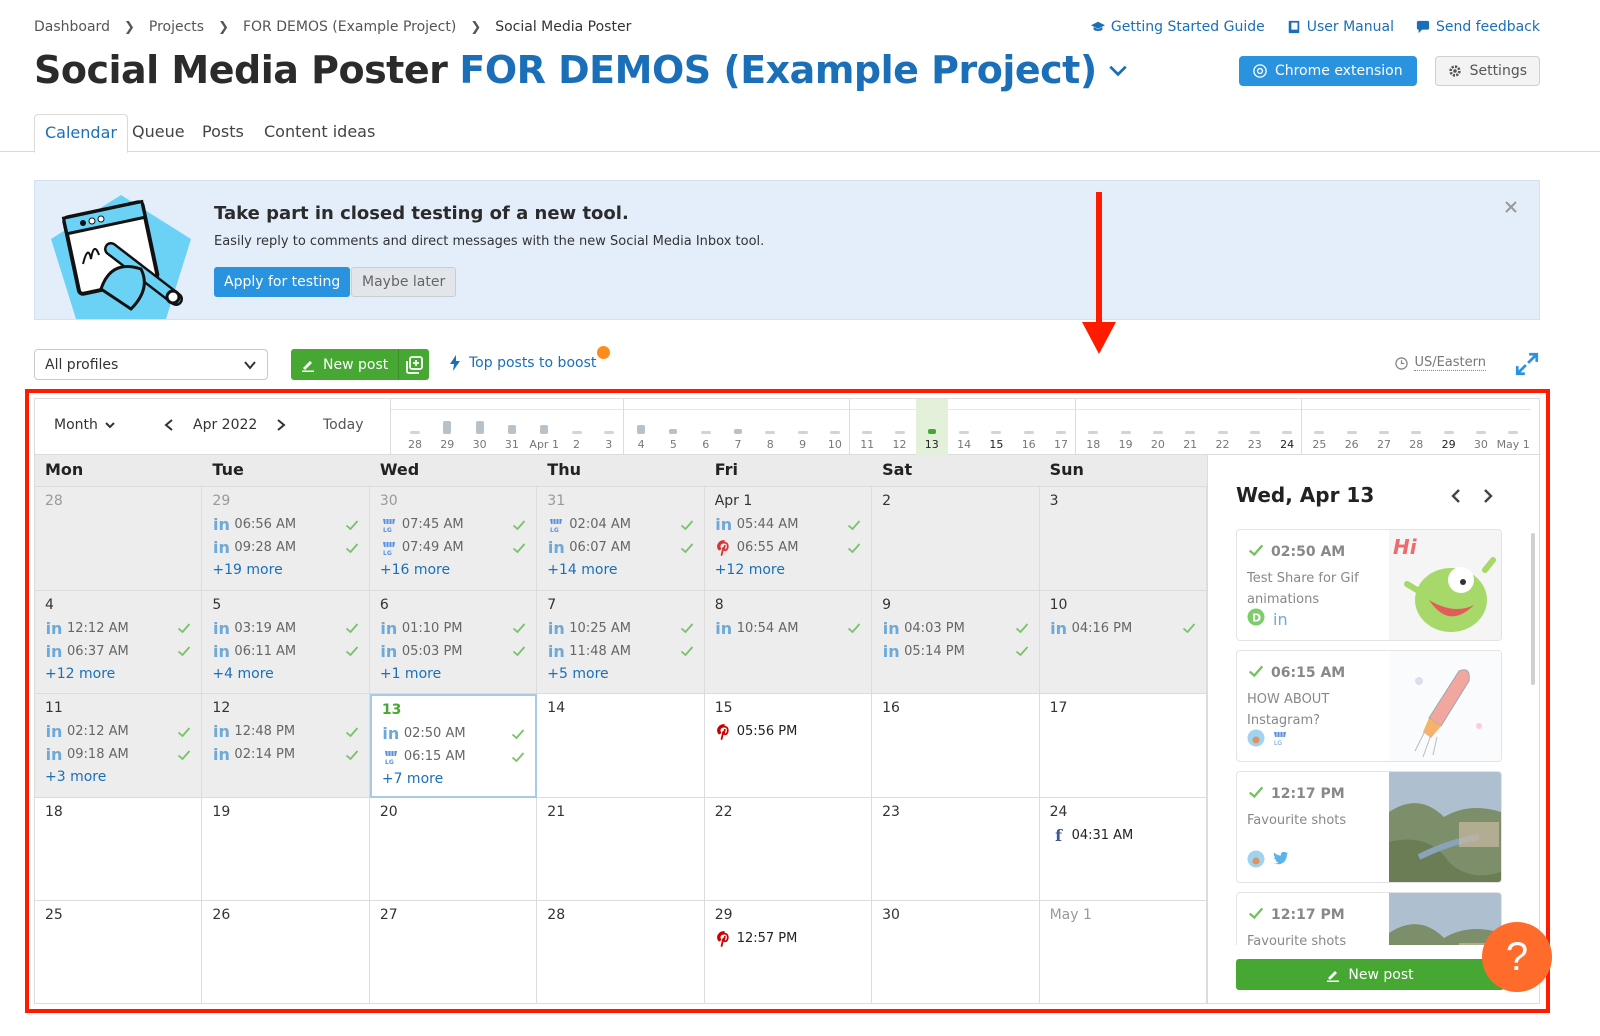 This screenshot has width=1600, height=1036. I want to click on day-cell: 28, so click(621, 952).